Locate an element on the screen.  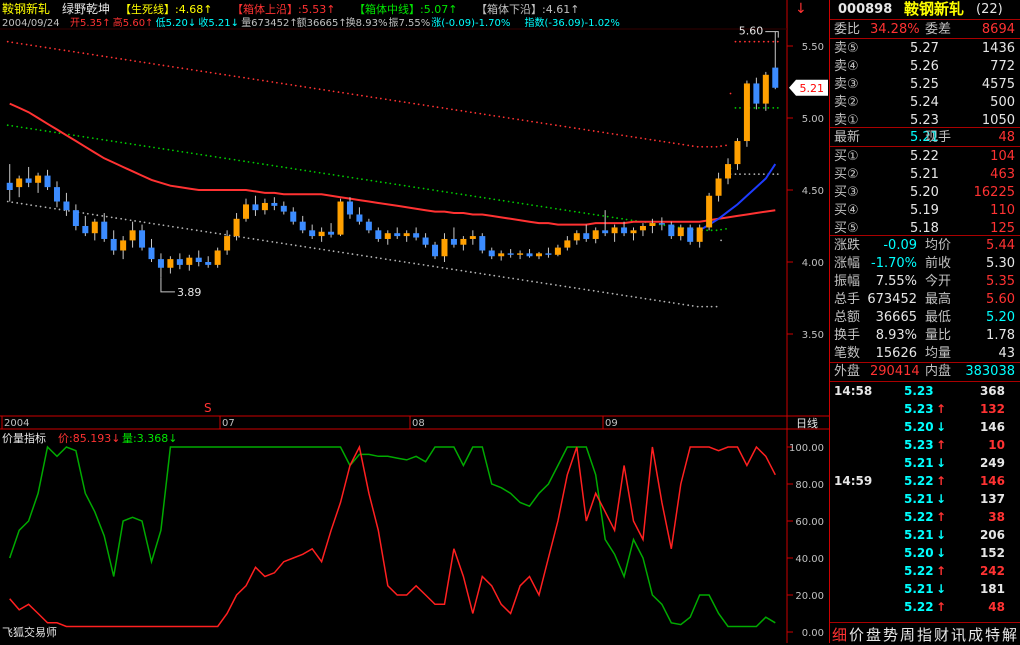
bottom-tab: 解 is located at coordinates (1009, 634).